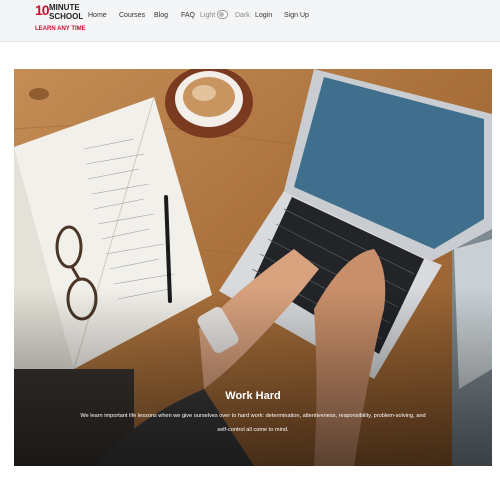  Describe the element at coordinates (60, 29) in the screenshot. I see `logo-tagline: LEARN ANY TIME` at that location.